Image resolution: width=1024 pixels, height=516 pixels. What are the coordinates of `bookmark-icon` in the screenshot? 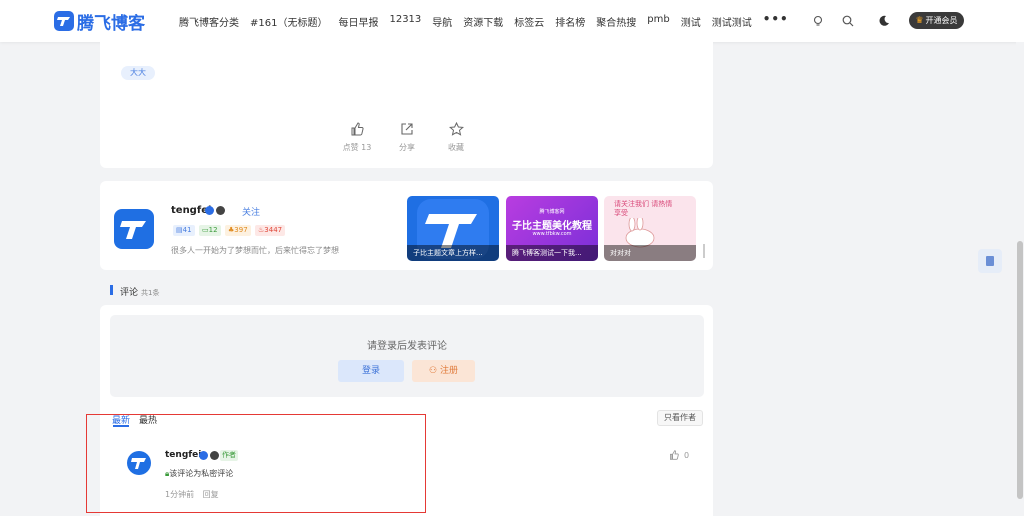 It's located at (990, 261).